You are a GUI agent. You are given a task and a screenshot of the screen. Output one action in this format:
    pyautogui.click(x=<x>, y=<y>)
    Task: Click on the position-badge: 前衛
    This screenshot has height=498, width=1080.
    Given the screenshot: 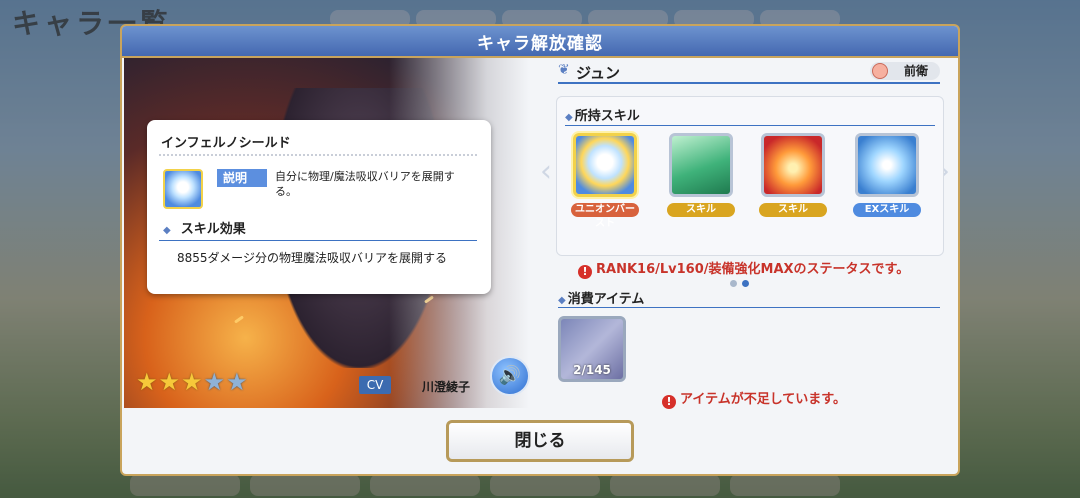 What is the action you would take?
    pyautogui.click(x=905, y=71)
    